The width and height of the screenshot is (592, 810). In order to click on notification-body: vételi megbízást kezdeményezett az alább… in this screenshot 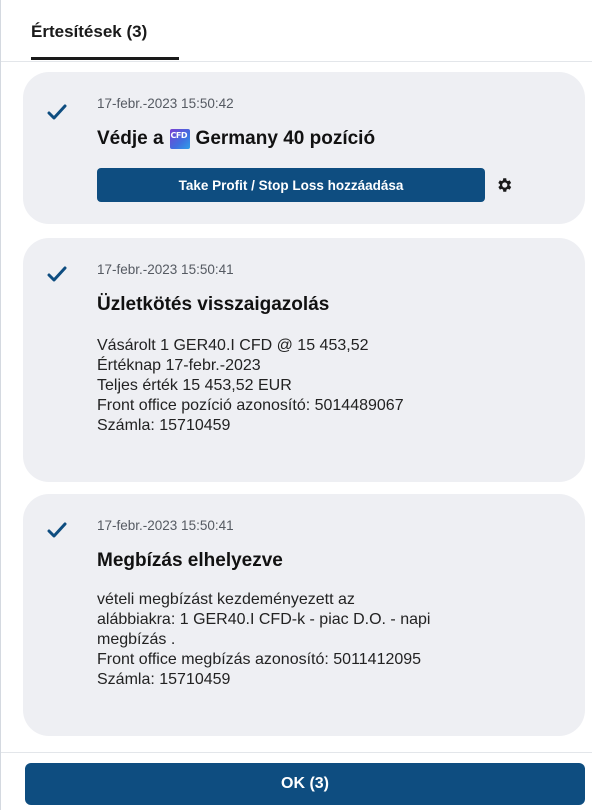, I will do `click(263, 640)`.